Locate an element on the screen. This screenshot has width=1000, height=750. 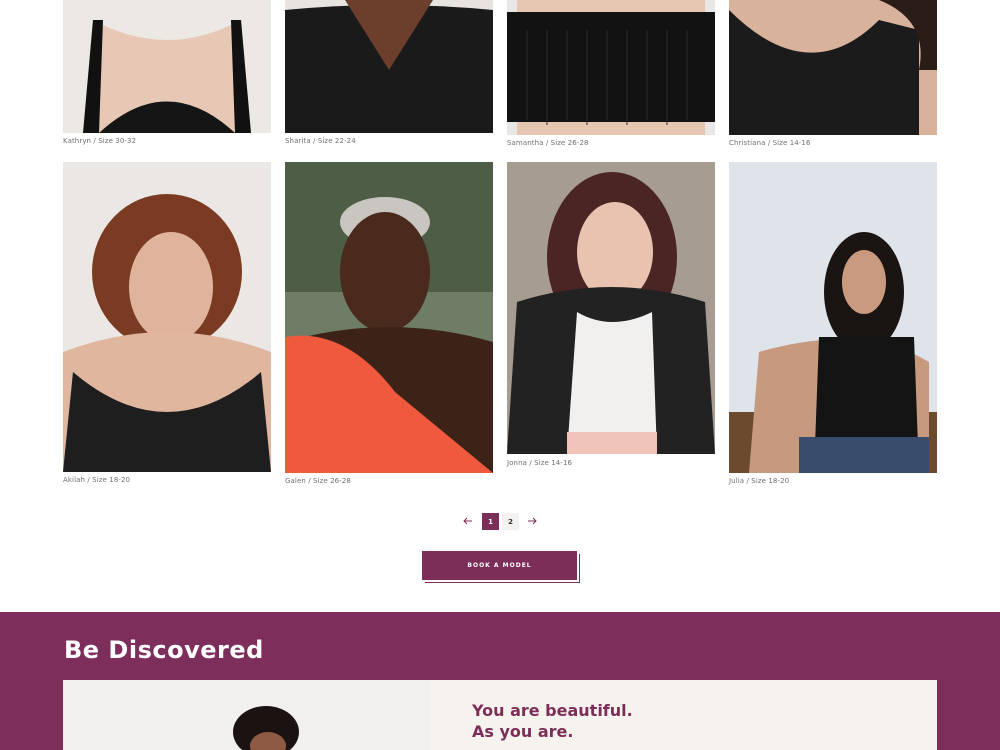
page-1-button: 1 is located at coordinates (490, 521).